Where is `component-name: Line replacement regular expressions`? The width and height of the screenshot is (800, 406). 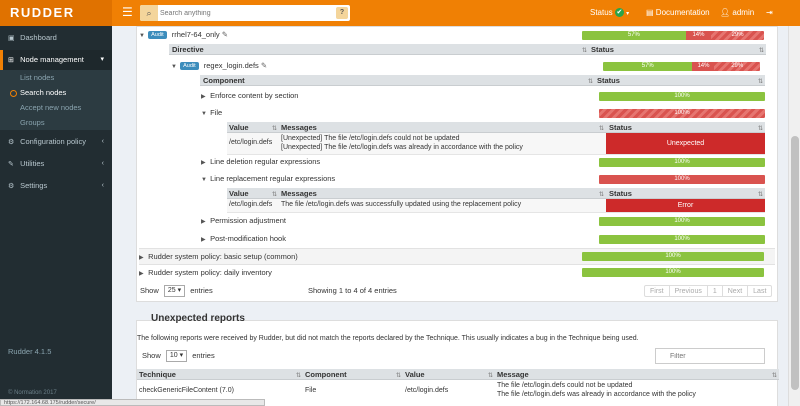 component-name: Line replacement regular expressions is located at coordinates (273, 178).